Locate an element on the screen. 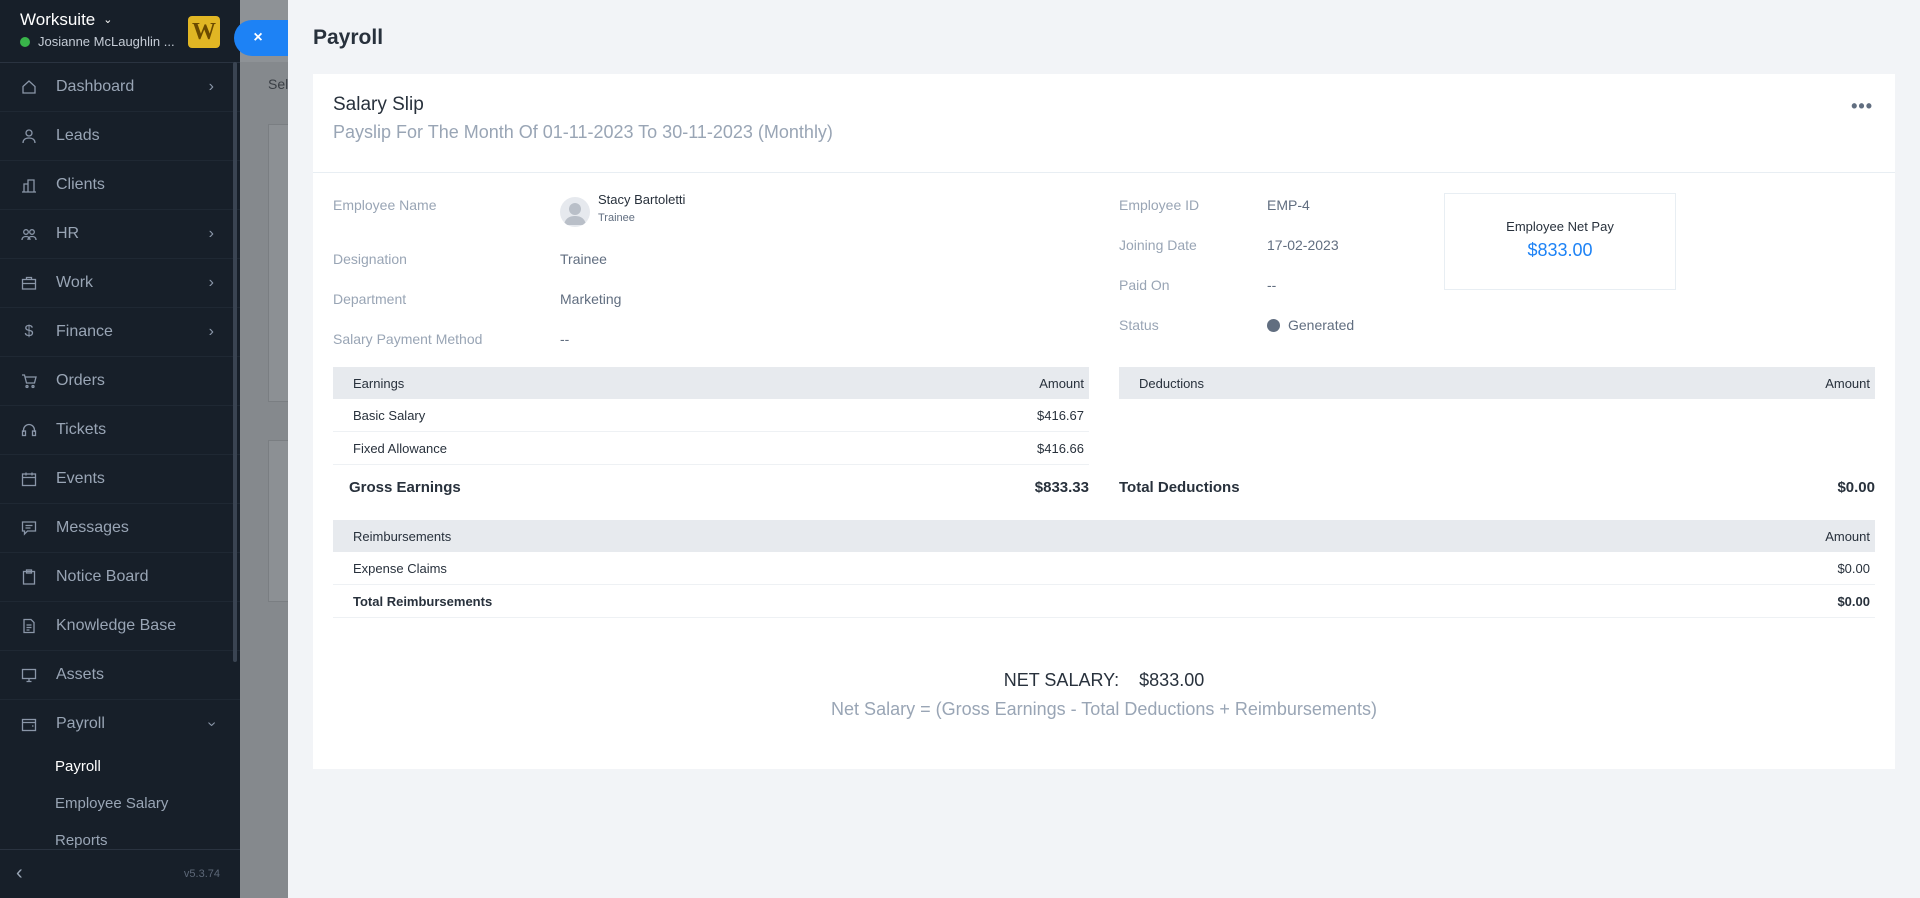 This screenshot has width=1920, height=898. status-label: Status is located at coordinates (1139, 325).